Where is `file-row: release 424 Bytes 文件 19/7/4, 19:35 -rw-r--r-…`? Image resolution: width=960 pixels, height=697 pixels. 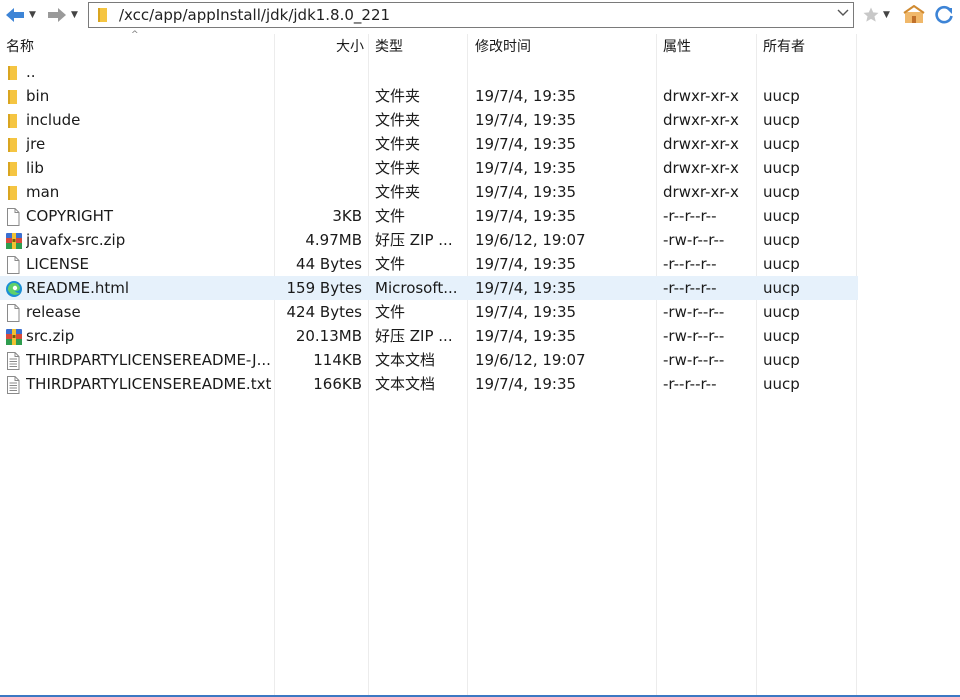 file-row: release 424 Bytes 文件 19/7/4, 19:35 -rw-r--r-… is located at coordinates (429, 312).